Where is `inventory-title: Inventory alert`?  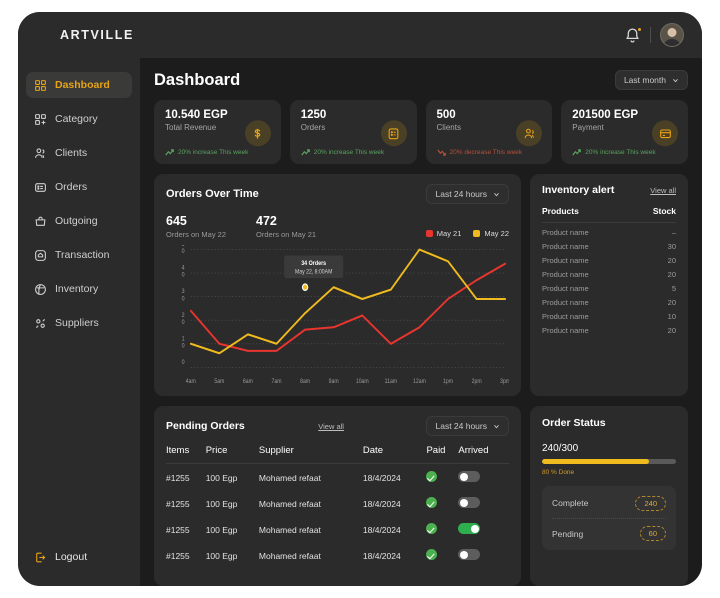 inventory-title: Inventory alert is located at coordinates (578, 190).